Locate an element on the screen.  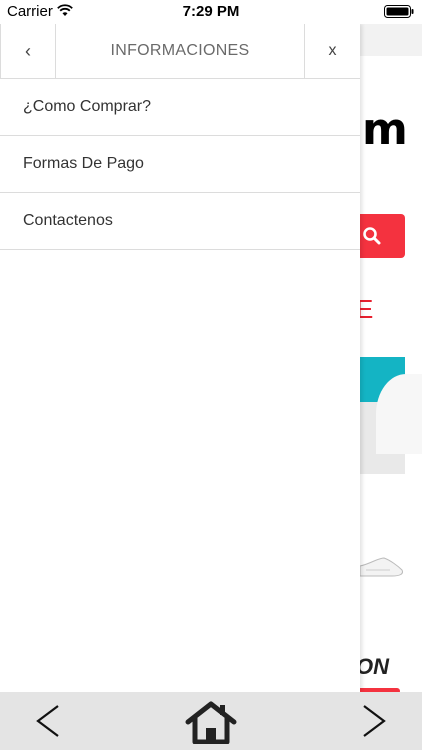
drawer-header: ‹ INFORMACIONES x is located at coordinates (180, 51).